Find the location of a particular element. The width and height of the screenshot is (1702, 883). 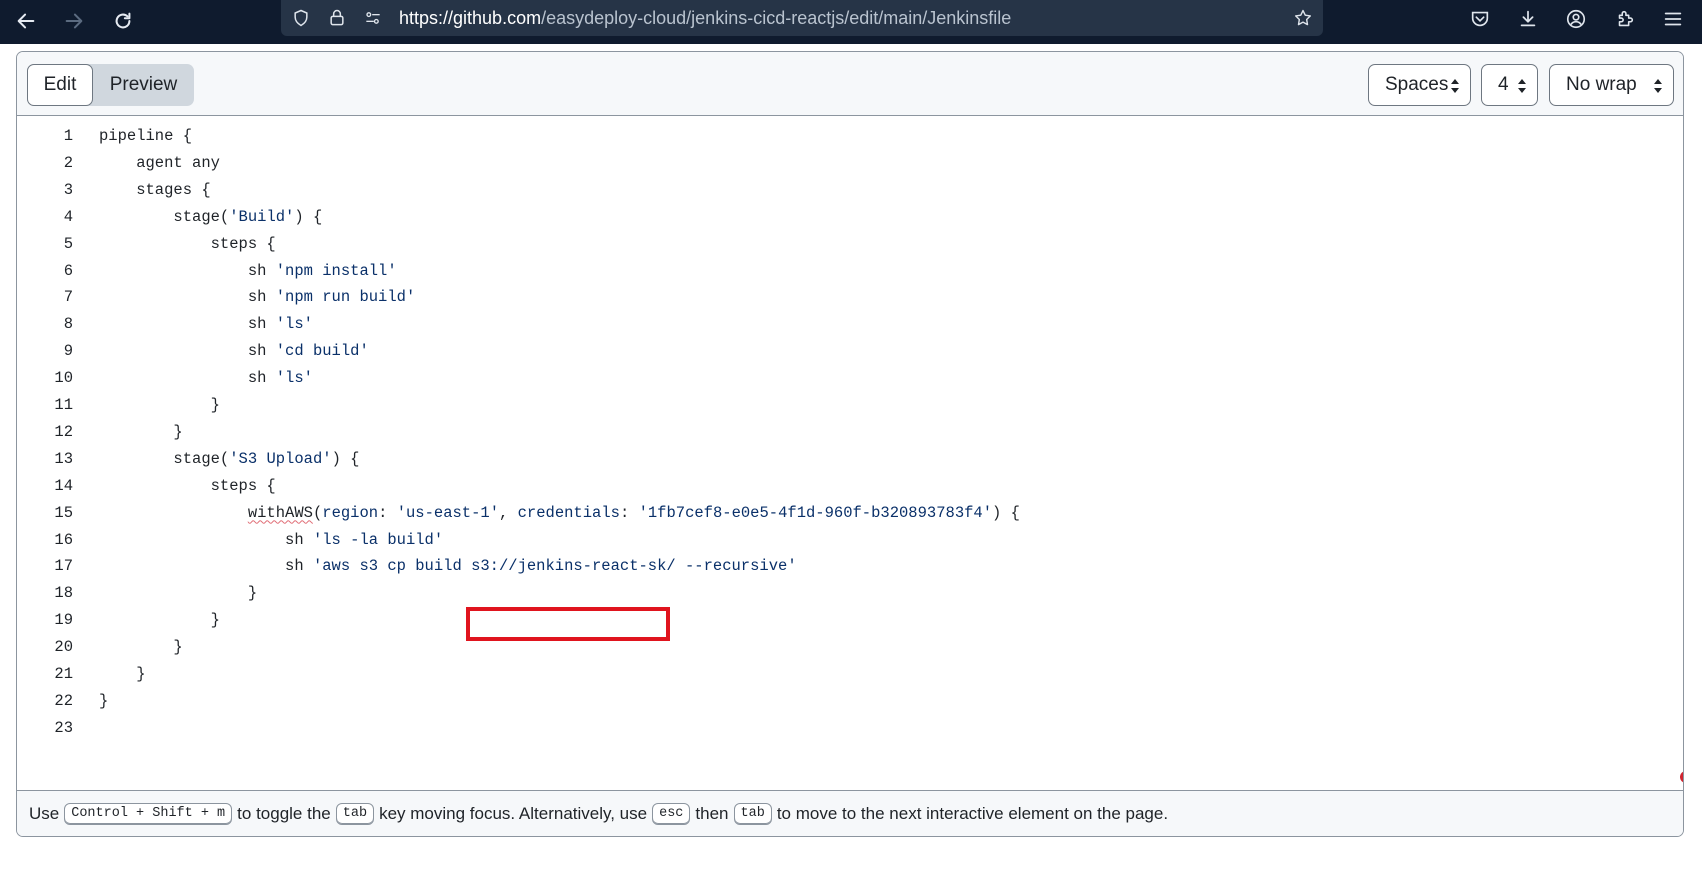

kbd-tab: tab is located at coordinates (355, 813).